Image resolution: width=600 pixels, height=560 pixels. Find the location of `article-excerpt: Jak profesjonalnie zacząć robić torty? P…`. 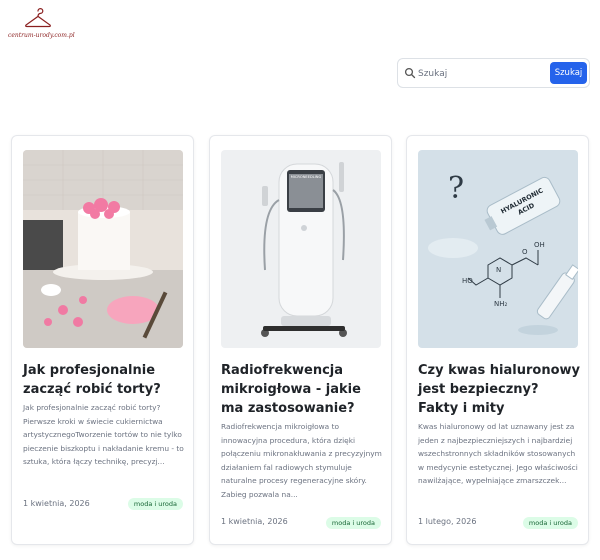

article-excerpt: Jak profesjonalnie zacząć robić torty? P… is located at coordinates (103, 434).